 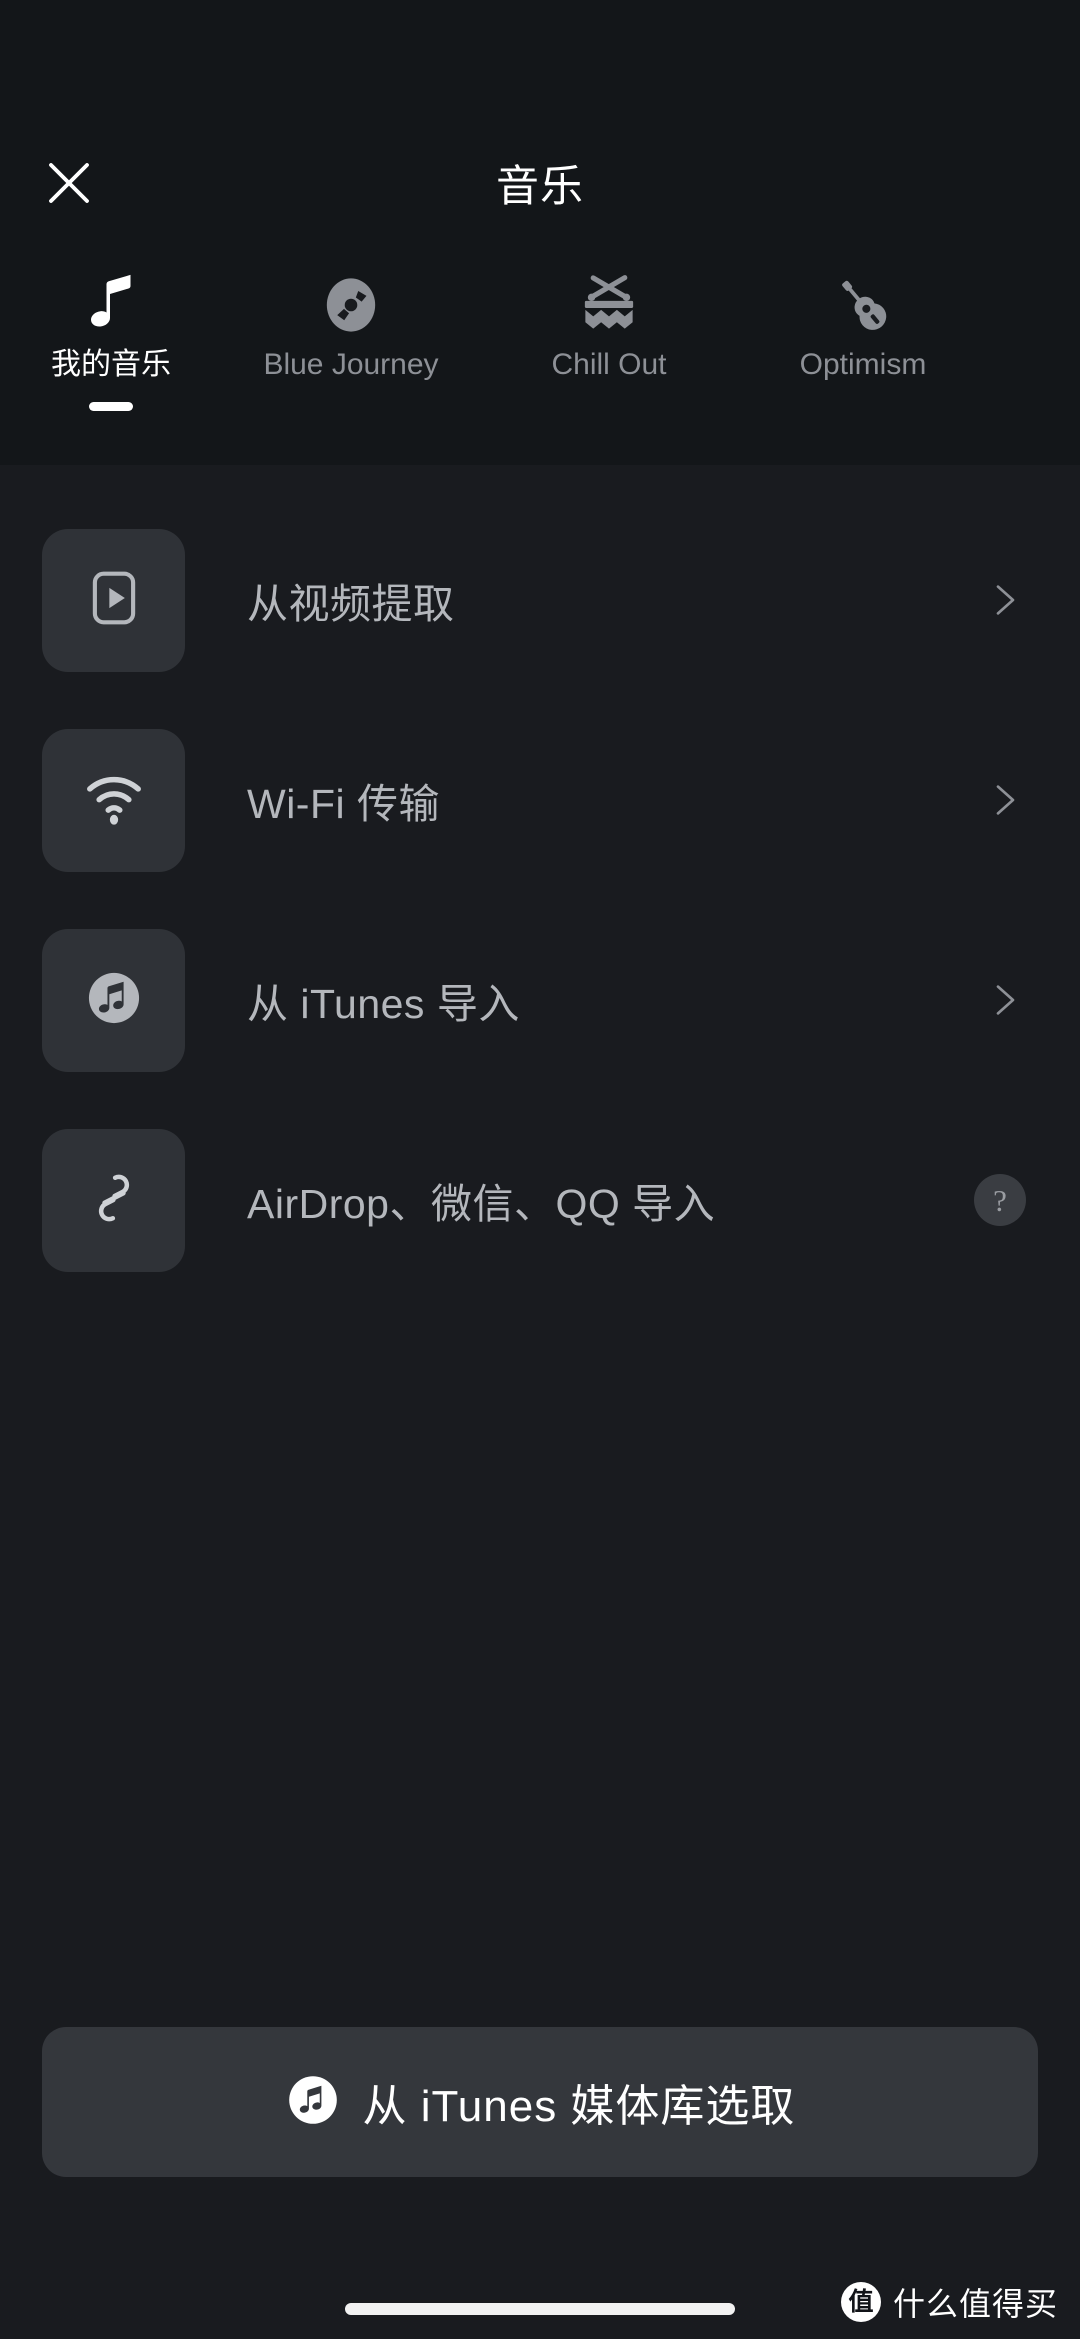 I want to click on wifi-icon, so click(x=114, y=800).